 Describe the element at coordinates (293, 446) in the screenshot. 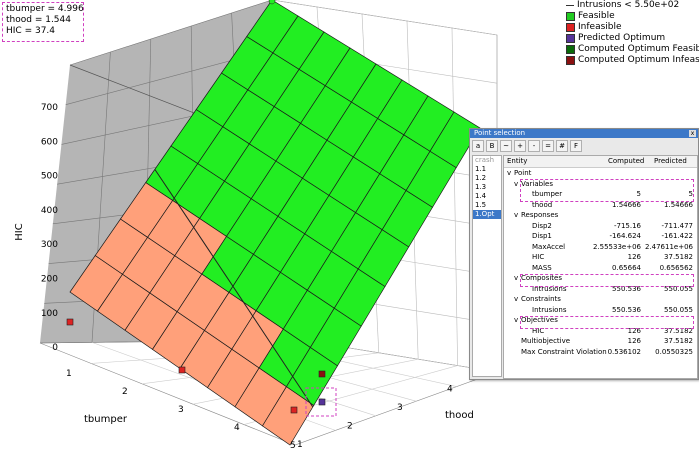

I see `x-tick-label: 5` at that location.